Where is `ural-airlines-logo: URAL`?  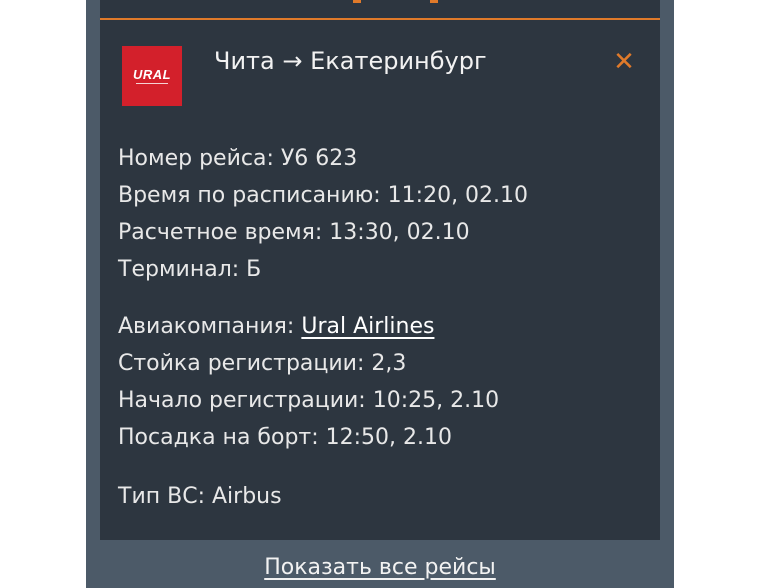
ural-airlines-logo: URAL is located at coordinates (152, 76).